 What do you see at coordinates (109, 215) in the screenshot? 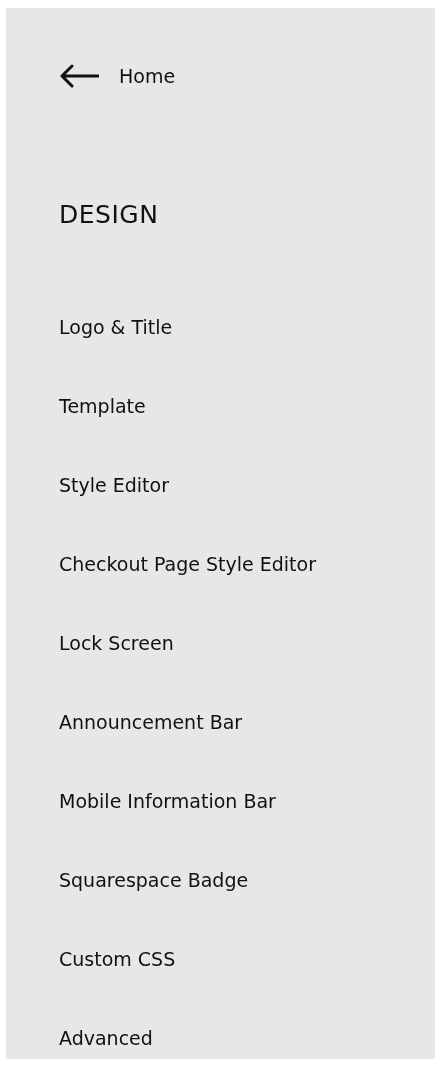
I see `section-title: DESIGN` at bounding box center [109, 215].